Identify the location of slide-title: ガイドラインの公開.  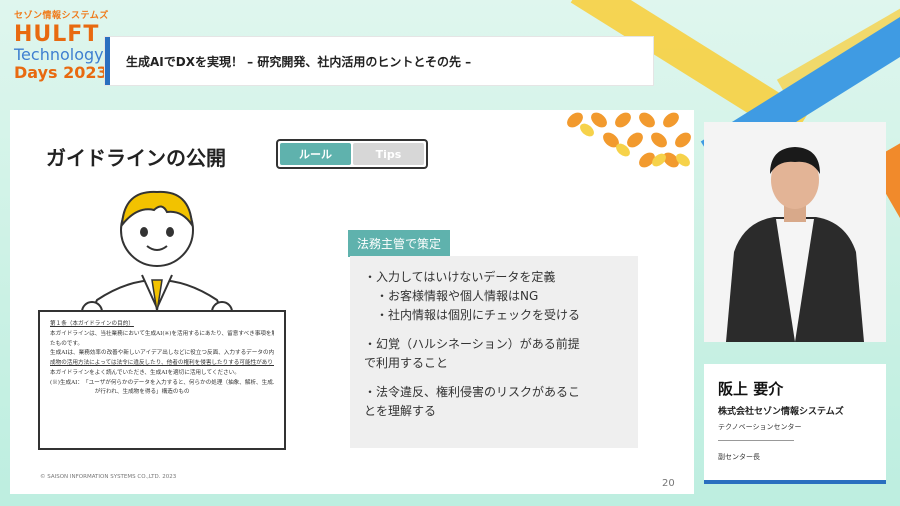
(136, 158).